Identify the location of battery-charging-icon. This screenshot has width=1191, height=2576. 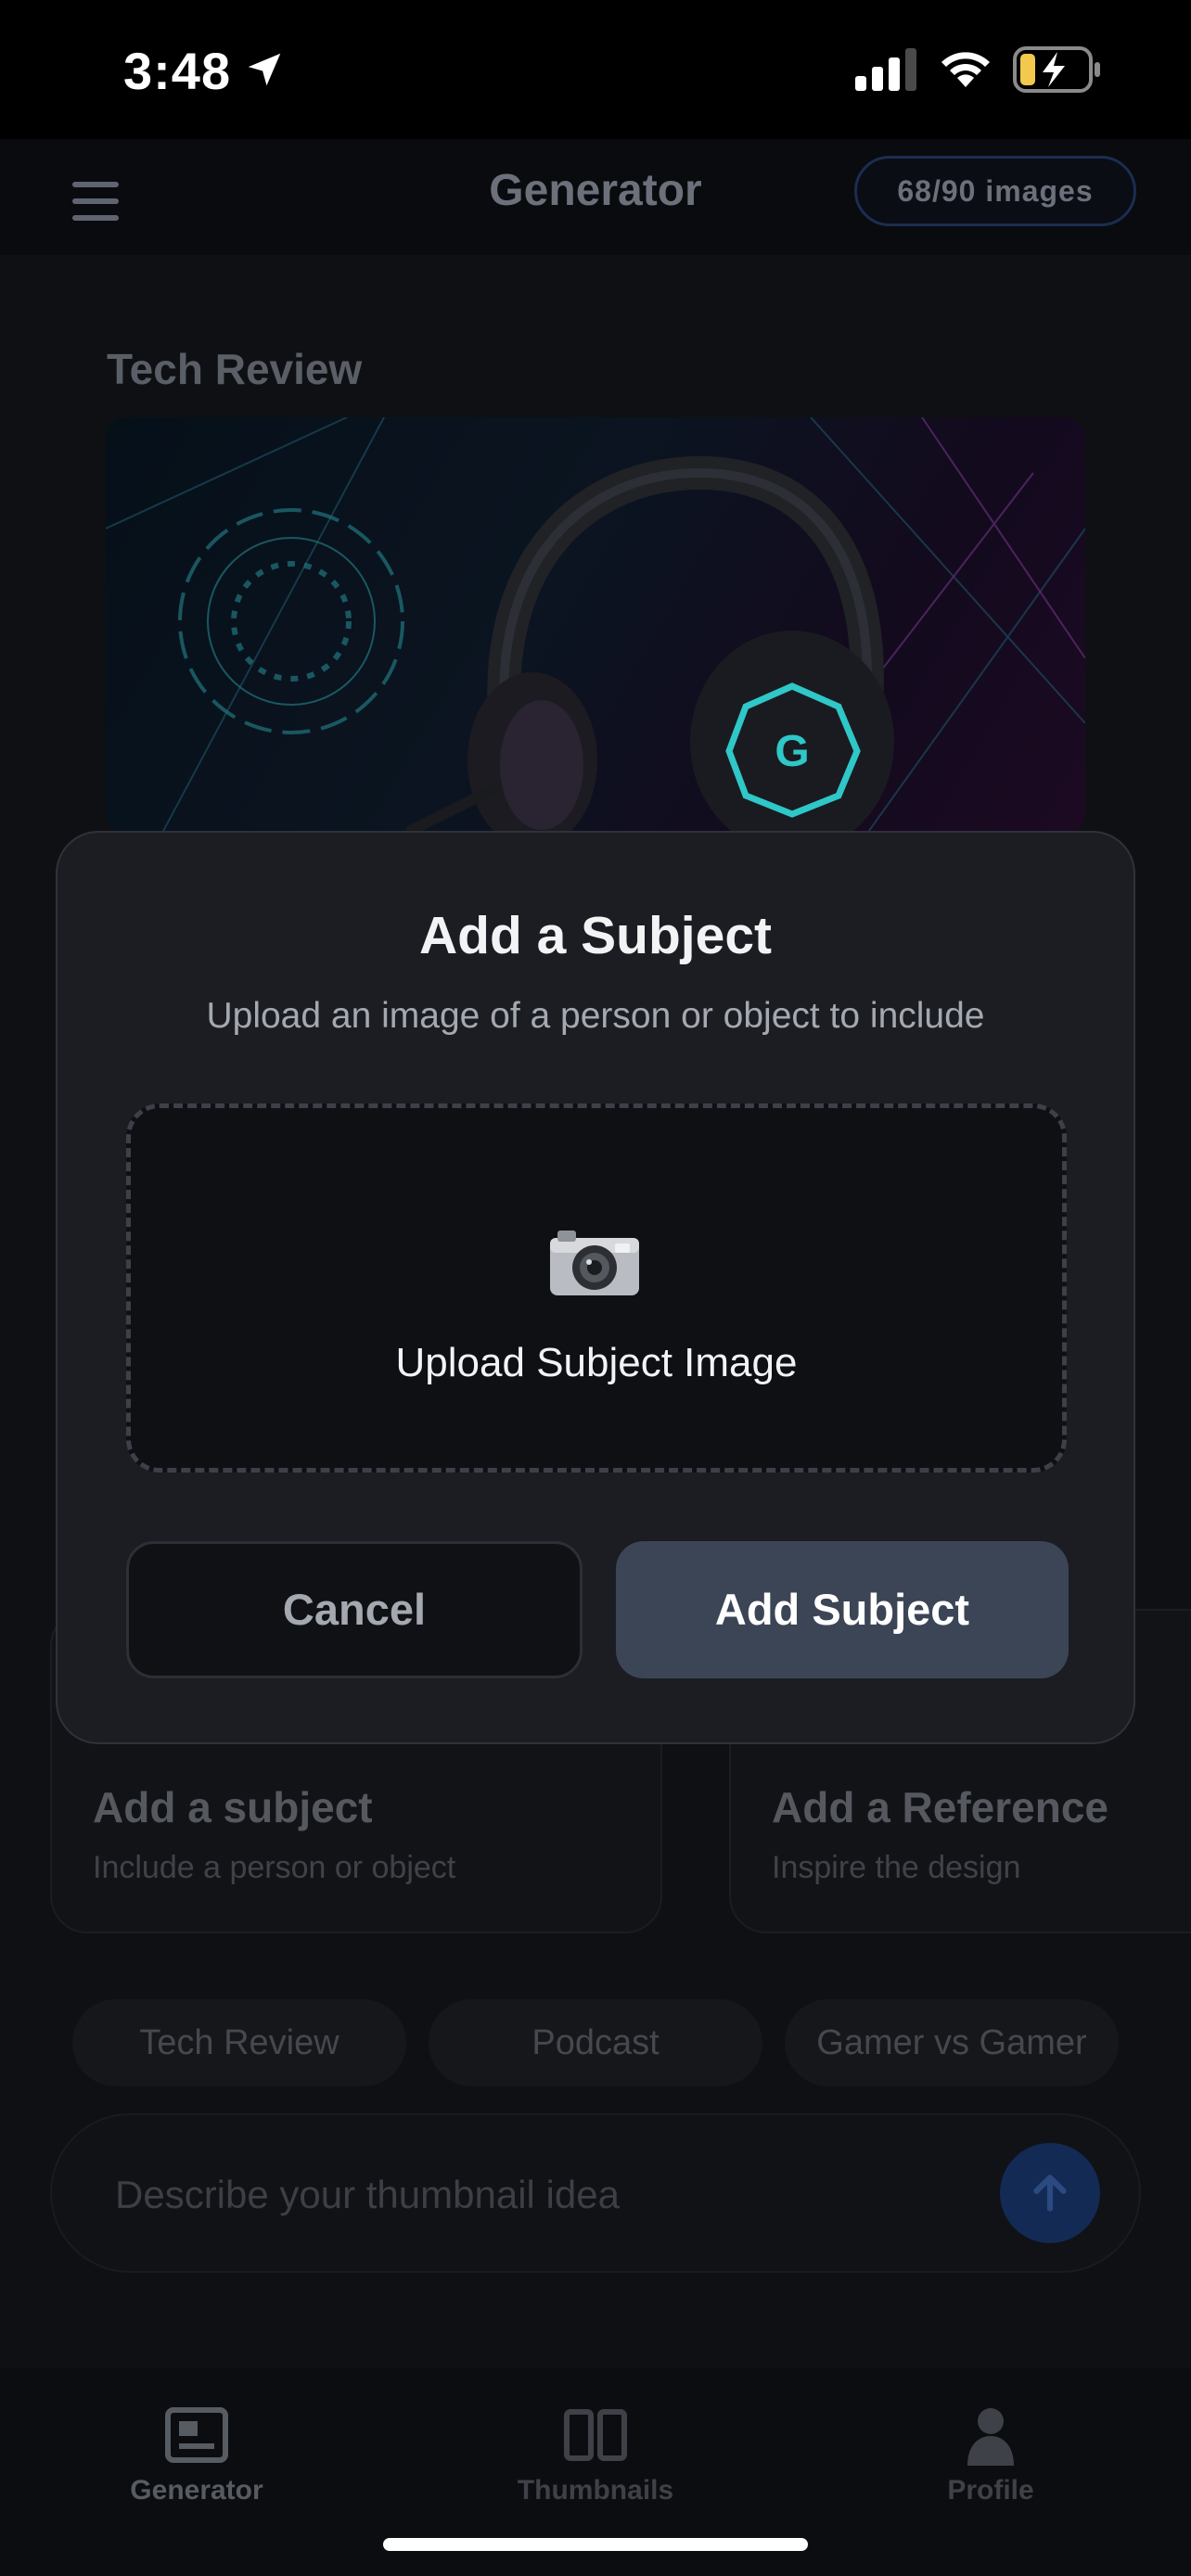
(1056, 69).